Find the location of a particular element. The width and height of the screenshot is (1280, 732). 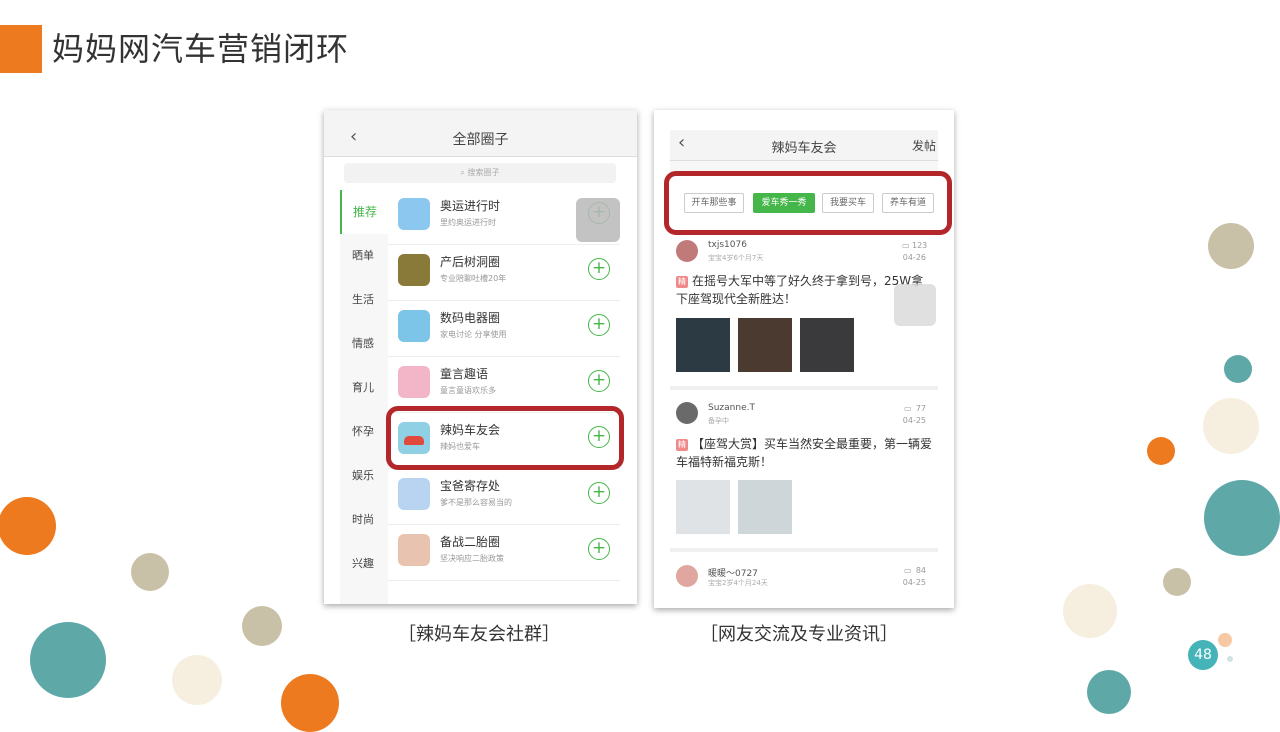

page-number: 48 is located at coordinates (1203, 655).